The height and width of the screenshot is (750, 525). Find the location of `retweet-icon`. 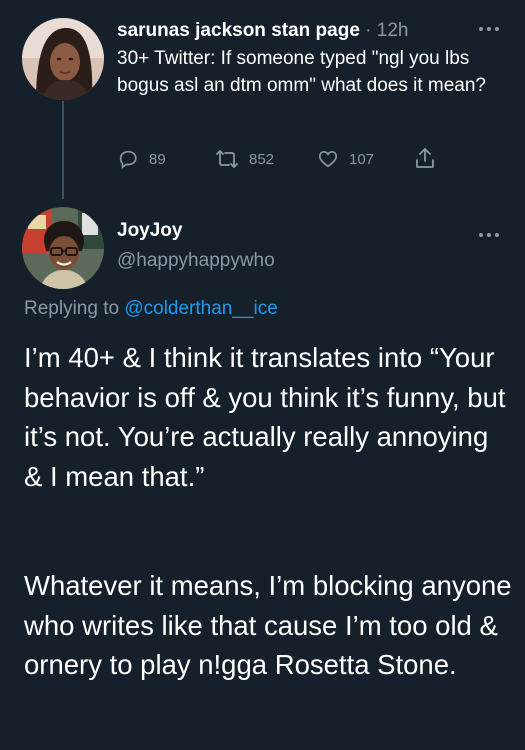

retweet-icon is located at coordinates (227, 159).